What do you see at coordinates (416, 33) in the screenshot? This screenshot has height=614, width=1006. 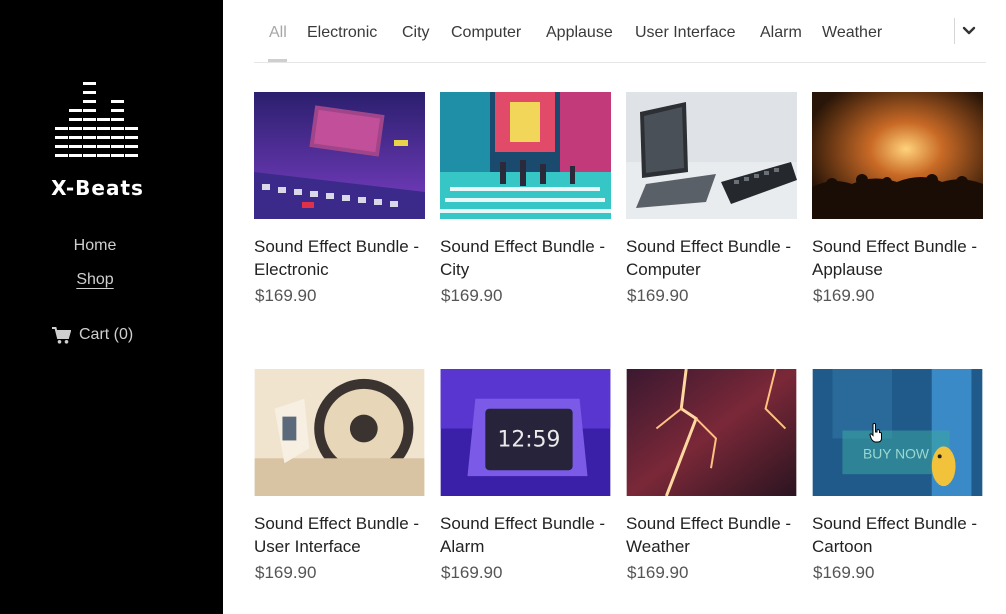 I see `tab-city: City` at bounding box center [416, 33].